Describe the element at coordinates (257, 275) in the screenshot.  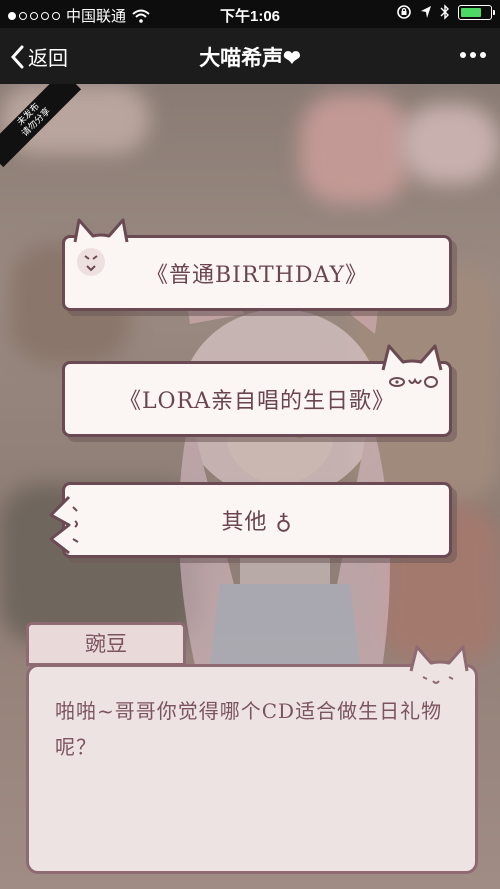
I see `choice-label: 《普通BIRTHDAY》` at that location.